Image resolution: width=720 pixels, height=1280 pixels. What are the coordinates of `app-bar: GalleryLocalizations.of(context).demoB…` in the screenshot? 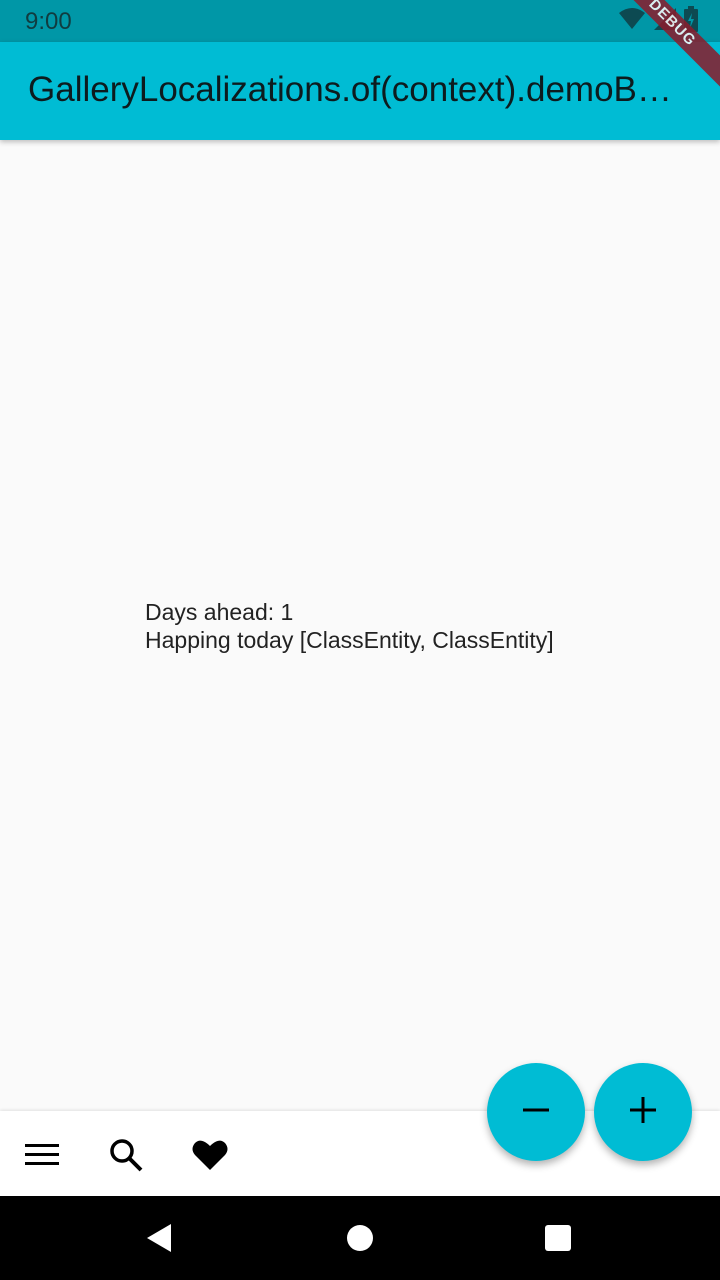 It's located at (360, 91).